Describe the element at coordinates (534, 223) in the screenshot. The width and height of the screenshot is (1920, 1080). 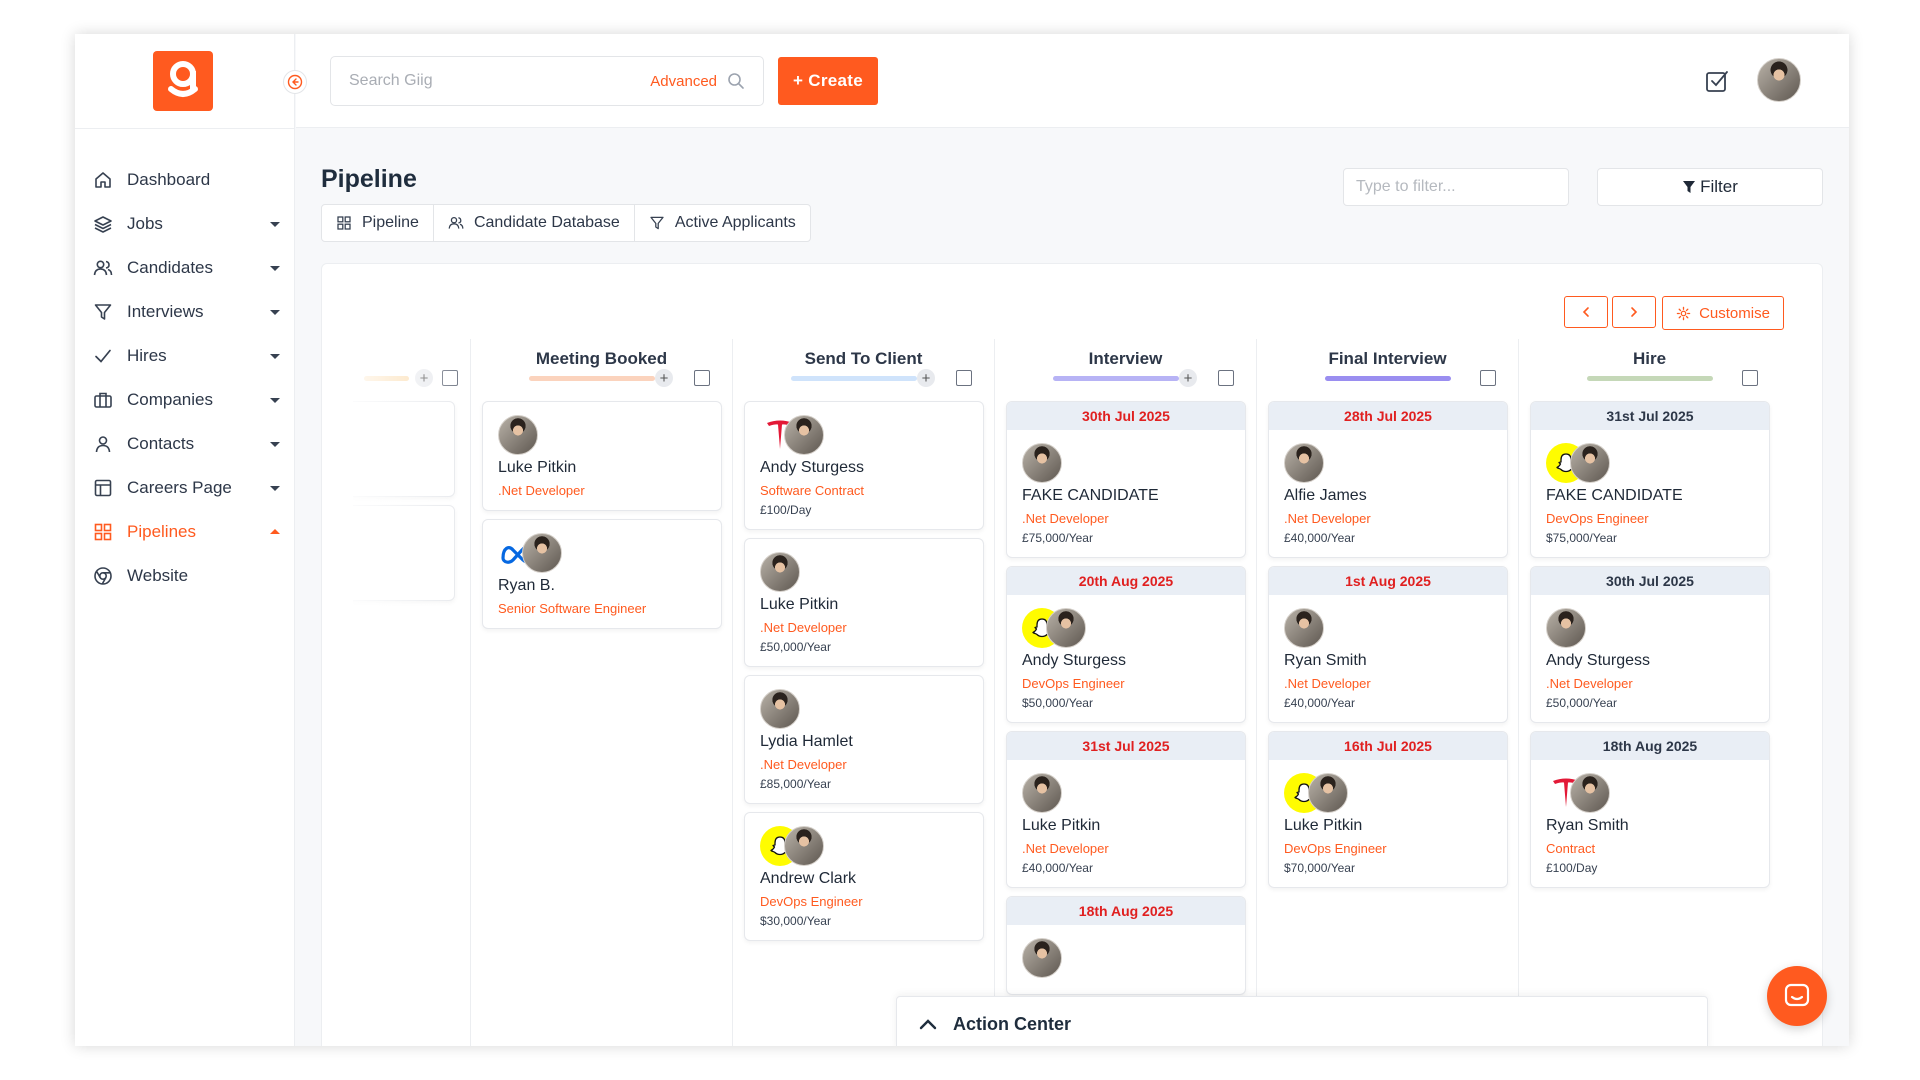
I see `tab-candidate-database: Candidate Database` at that location.